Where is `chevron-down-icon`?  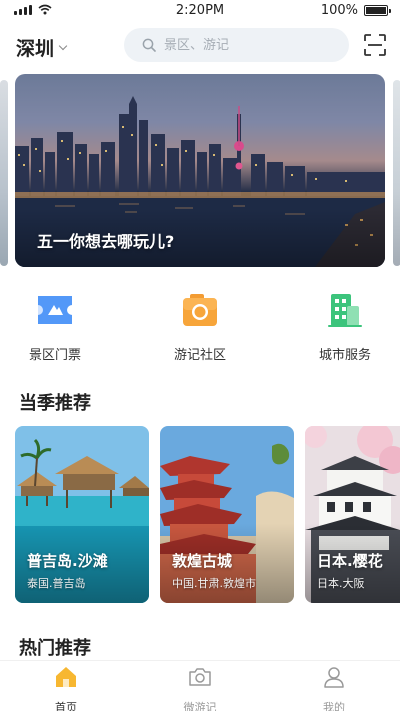 chevron-down-icon is located at coordinates (63, 45).